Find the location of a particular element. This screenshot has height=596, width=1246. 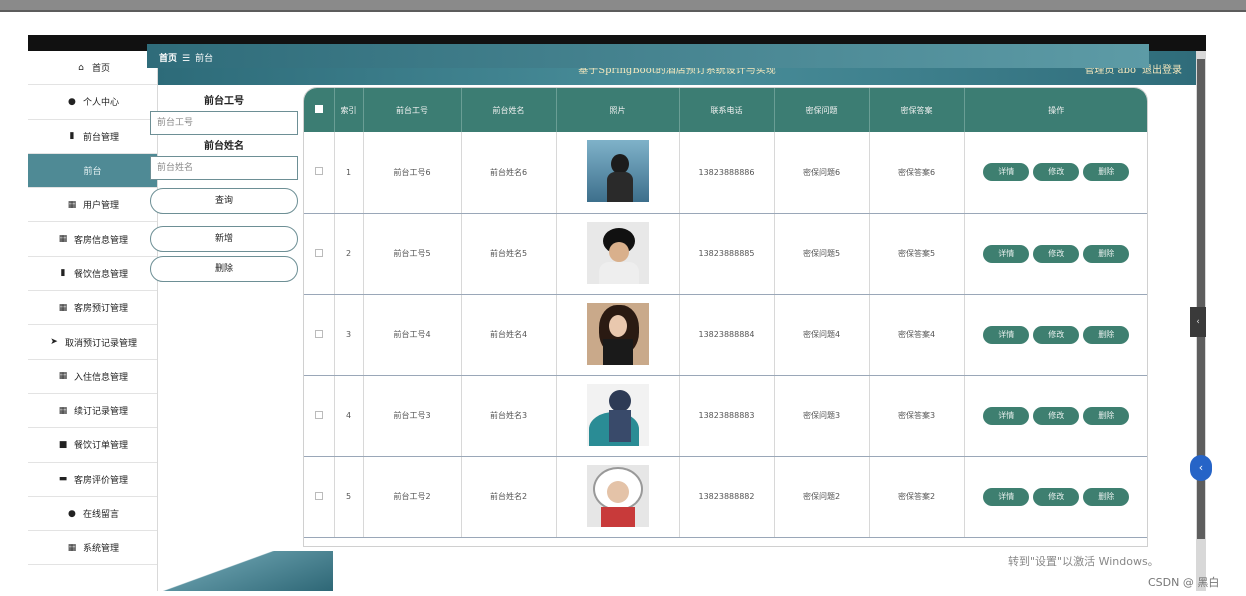

sidebar-item-frontdesk: 前台 is located at coordinates (92, 171).